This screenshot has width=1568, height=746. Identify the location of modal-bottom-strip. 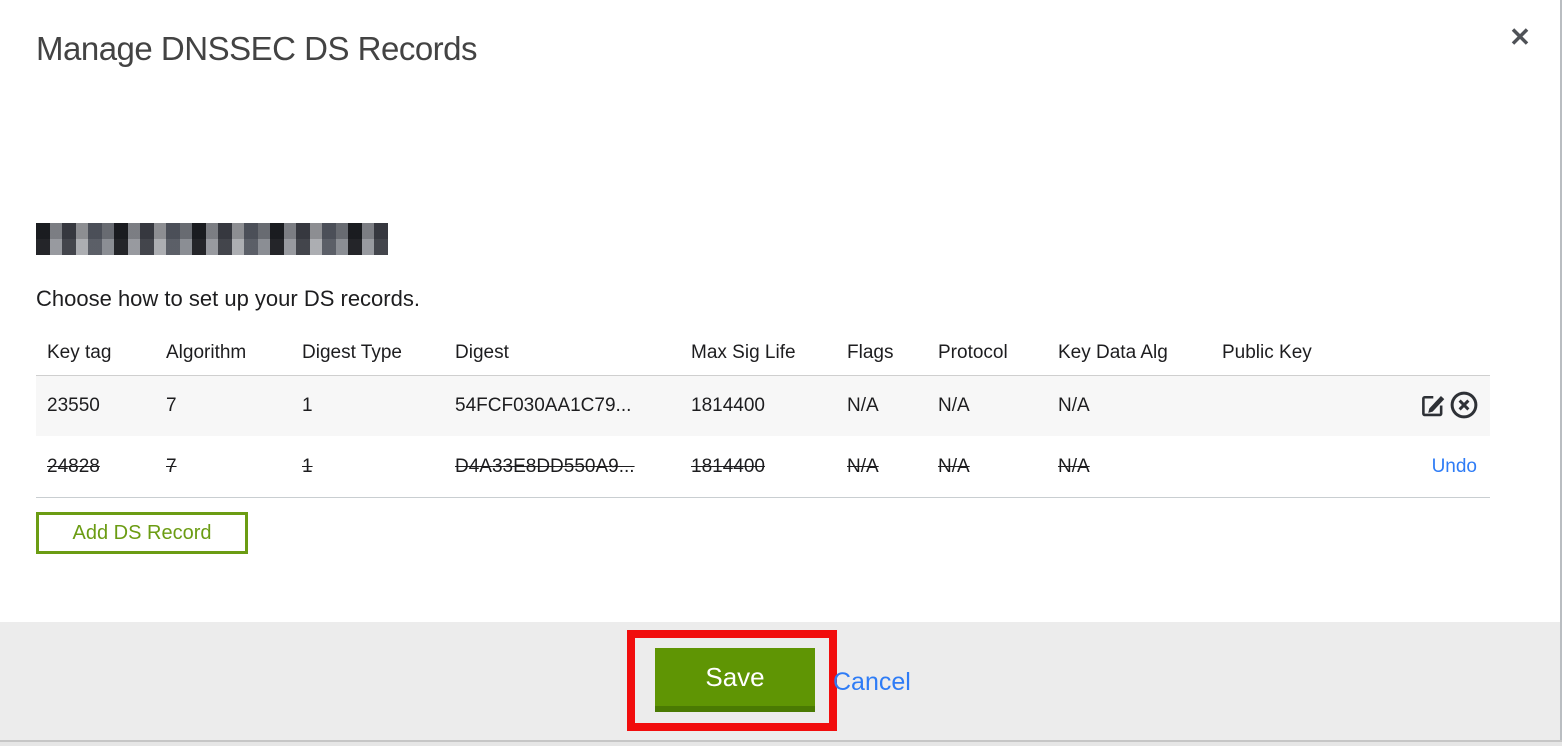
(781, 744).